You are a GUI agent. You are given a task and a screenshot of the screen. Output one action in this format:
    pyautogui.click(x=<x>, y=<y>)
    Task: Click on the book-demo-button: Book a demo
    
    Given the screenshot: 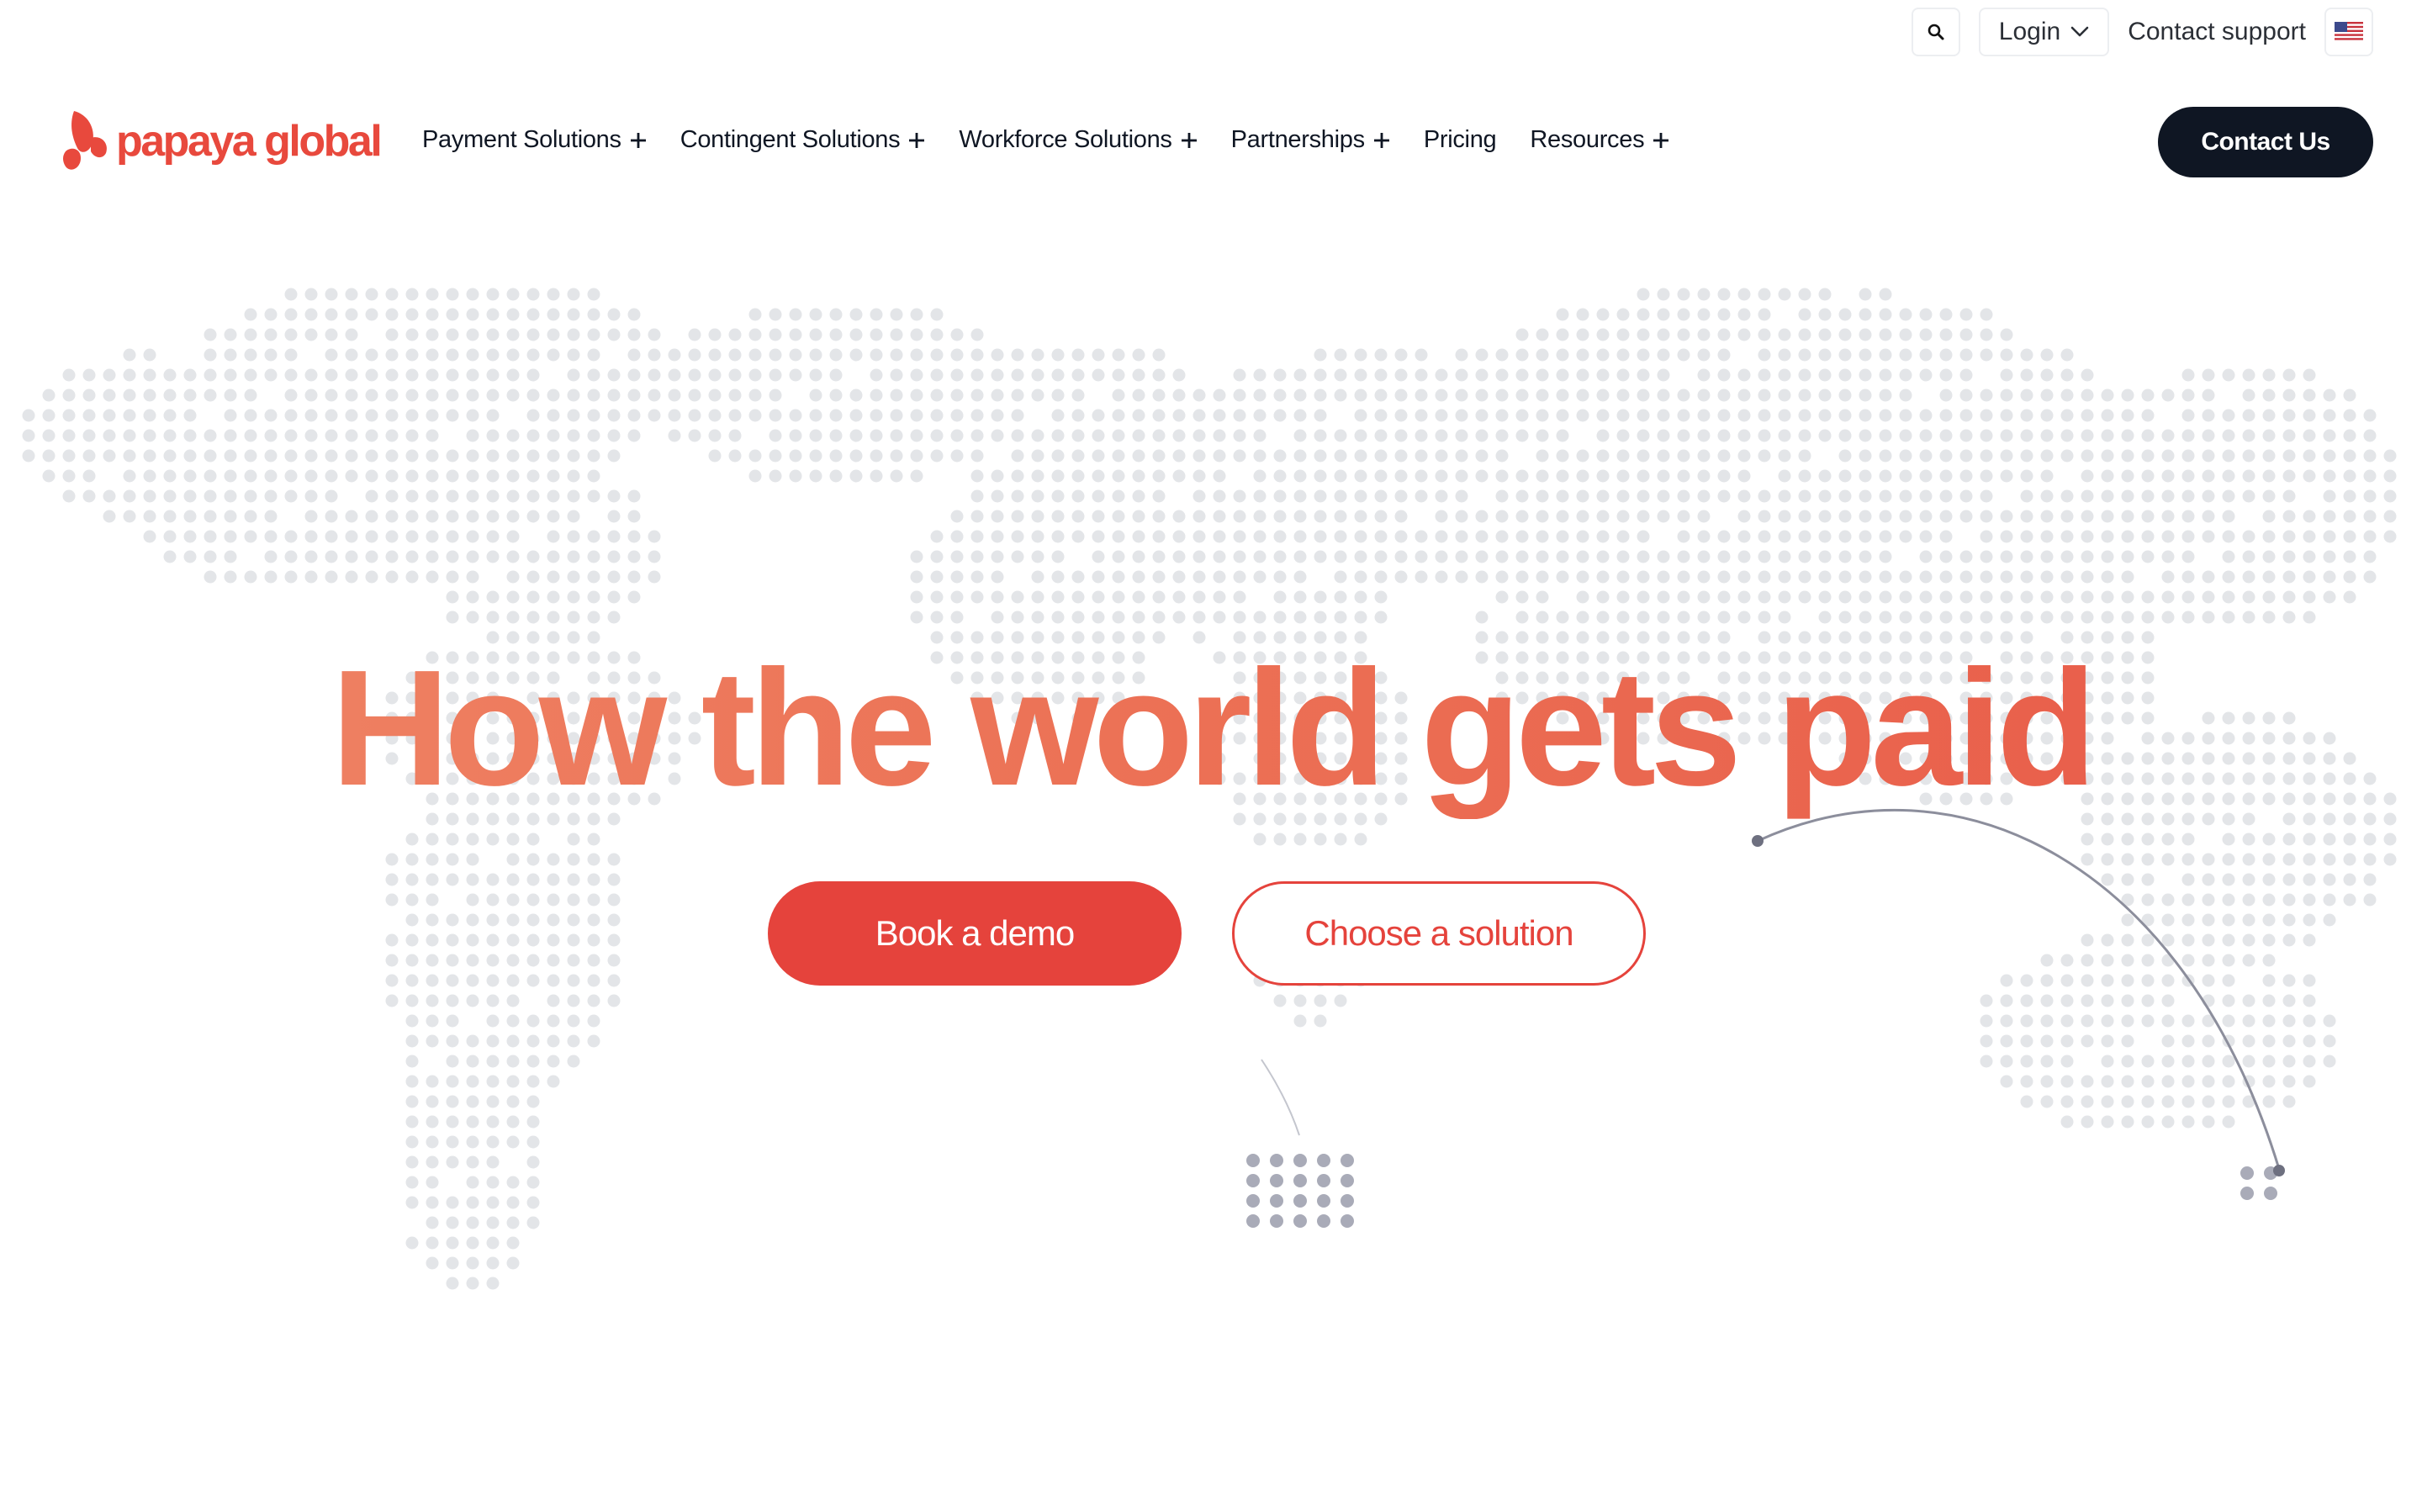 What is the action you would take?
    pyautogui.click(x=975, y=933)
    